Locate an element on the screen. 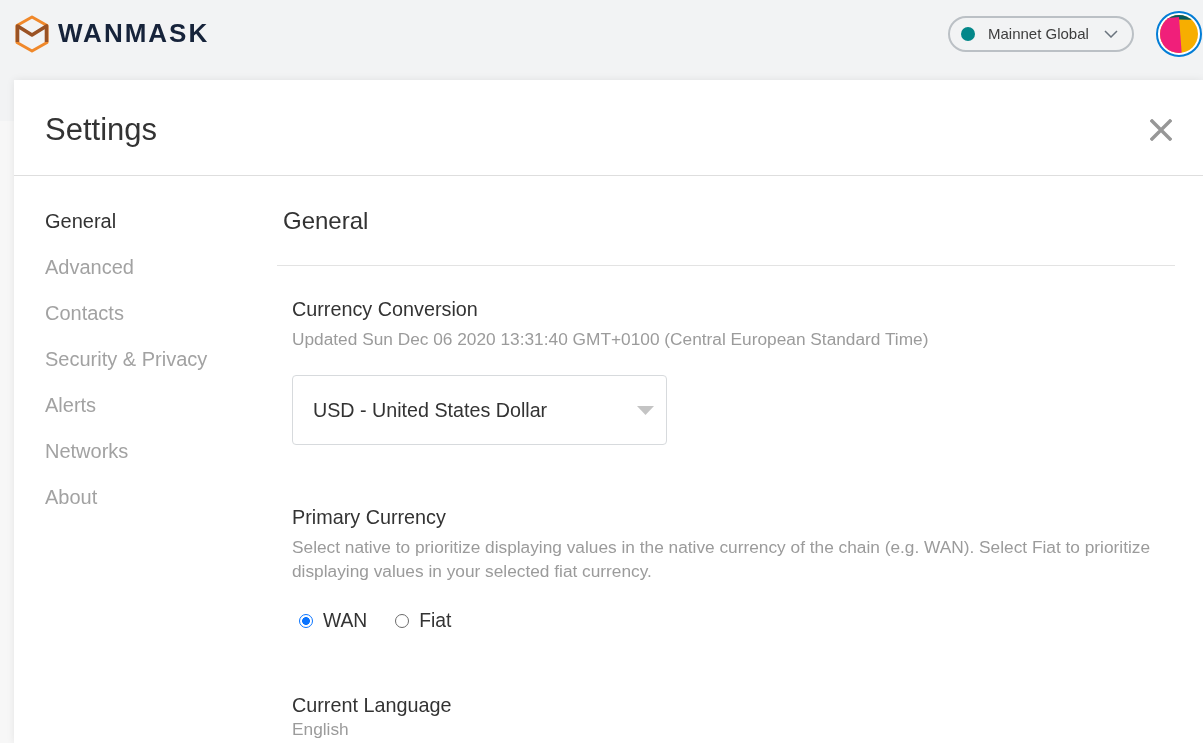 This screenshot has height=743, width=1203. radio-label: Fiat is located at coordinates (435, 621).